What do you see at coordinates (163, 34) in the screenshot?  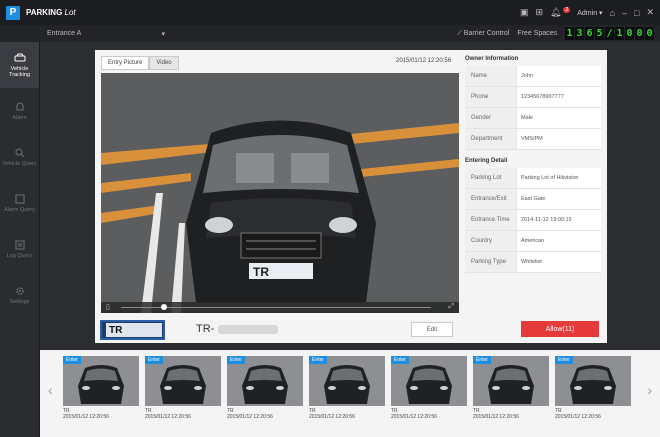 I see `chevron-down-icon: ▾` at bounding box center [163, 34].